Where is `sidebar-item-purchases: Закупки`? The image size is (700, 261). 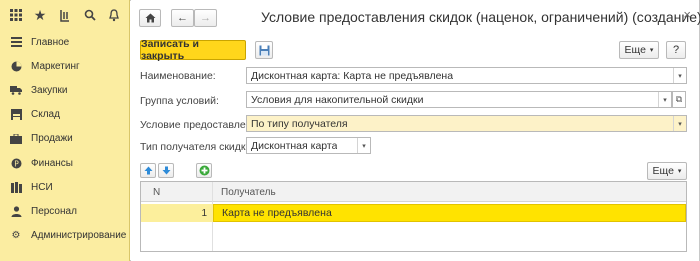
sidebar-item-purchases: Закупки is located at coordinates (65, 90).